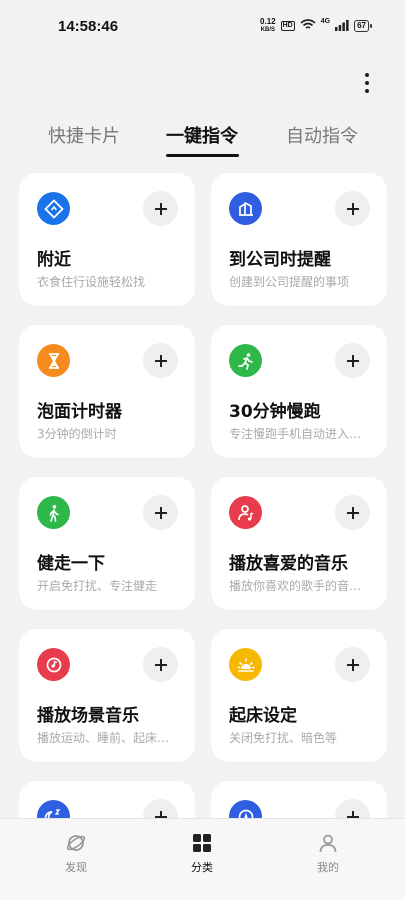  Describe the element at coordinates (245, 208) in the screenshot. I see `office-building-icon` at that location.